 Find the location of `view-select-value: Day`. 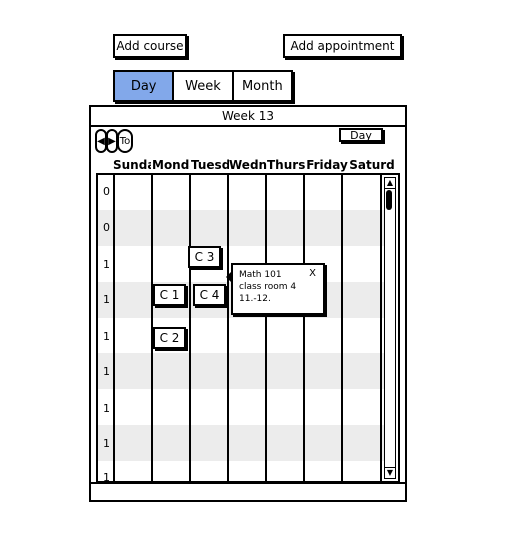

view-select-value: Day is located at coordinates (361, 135).